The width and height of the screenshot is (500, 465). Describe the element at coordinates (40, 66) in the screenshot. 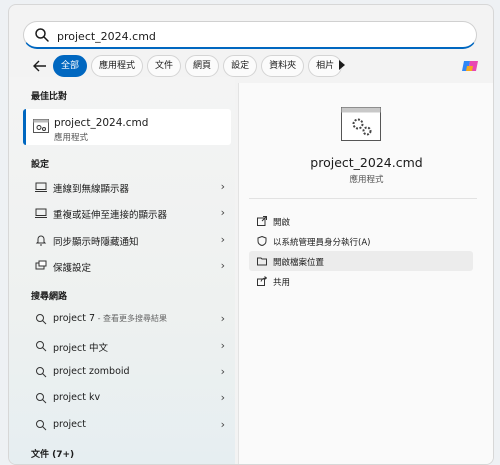

I see `back-arrow-icon` at that location.